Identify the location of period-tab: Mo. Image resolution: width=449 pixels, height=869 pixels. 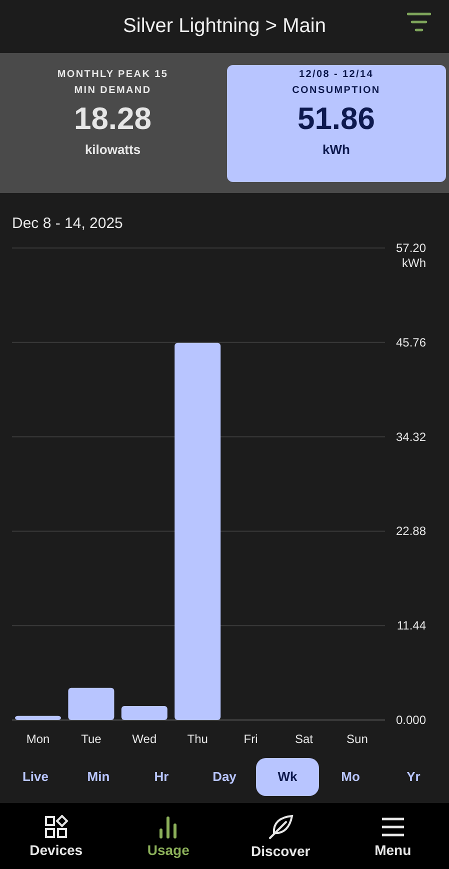
(350, 777).